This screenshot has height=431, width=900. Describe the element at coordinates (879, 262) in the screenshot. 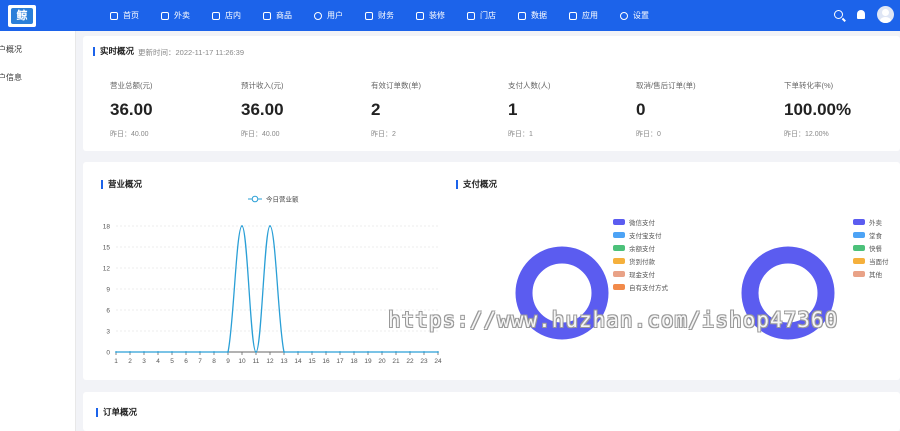

I see `legend-label: 当面付` at that location.